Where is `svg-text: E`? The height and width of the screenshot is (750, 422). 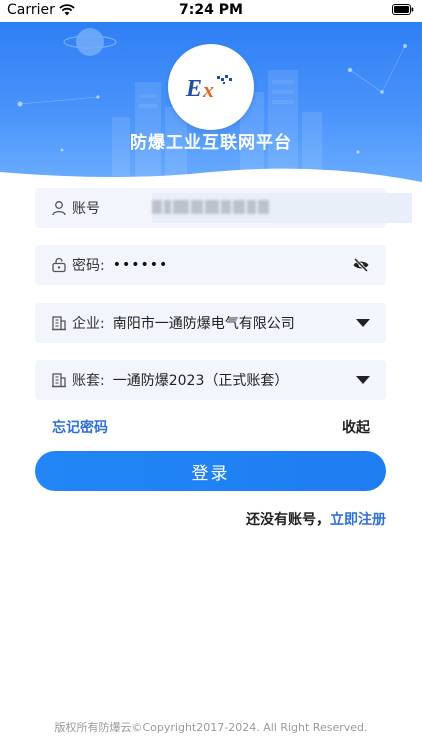 svg-text: E is located at coordinates (193, 89).